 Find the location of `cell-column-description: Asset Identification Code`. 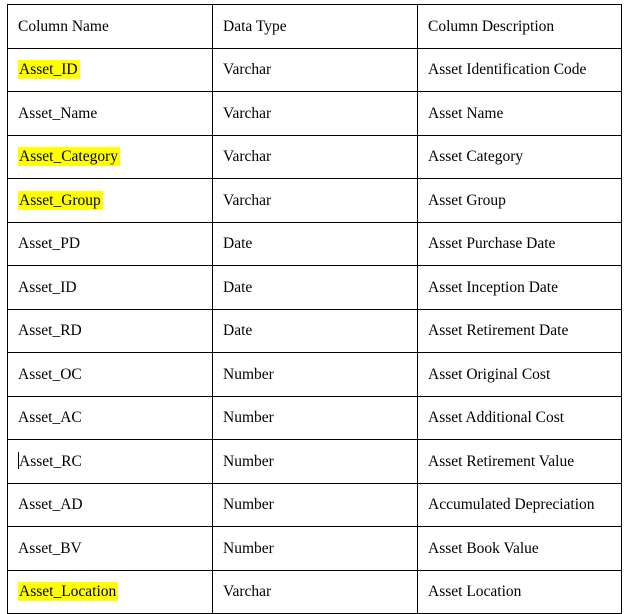

cell-column-description: Asset Identification Code is located at coordinates (519, 69).